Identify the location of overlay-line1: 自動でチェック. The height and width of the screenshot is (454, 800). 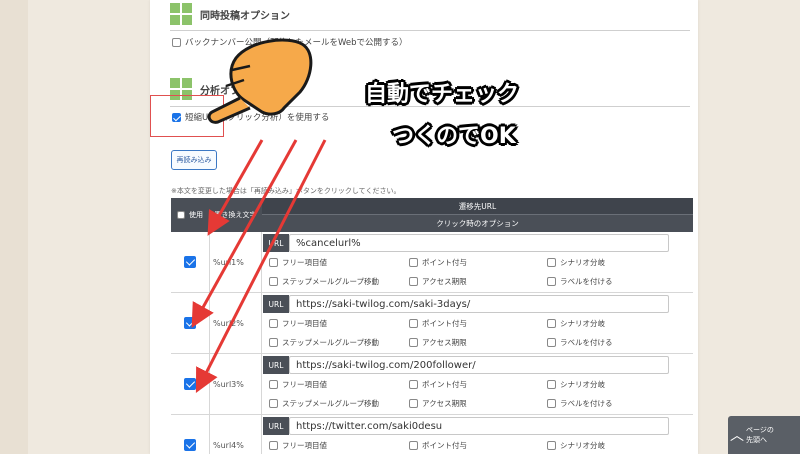
(442, 94).